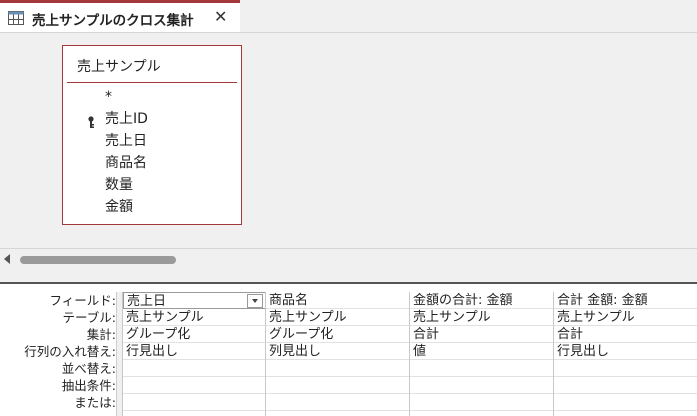  I want to click on field-item: 数量, so click(126, 185).